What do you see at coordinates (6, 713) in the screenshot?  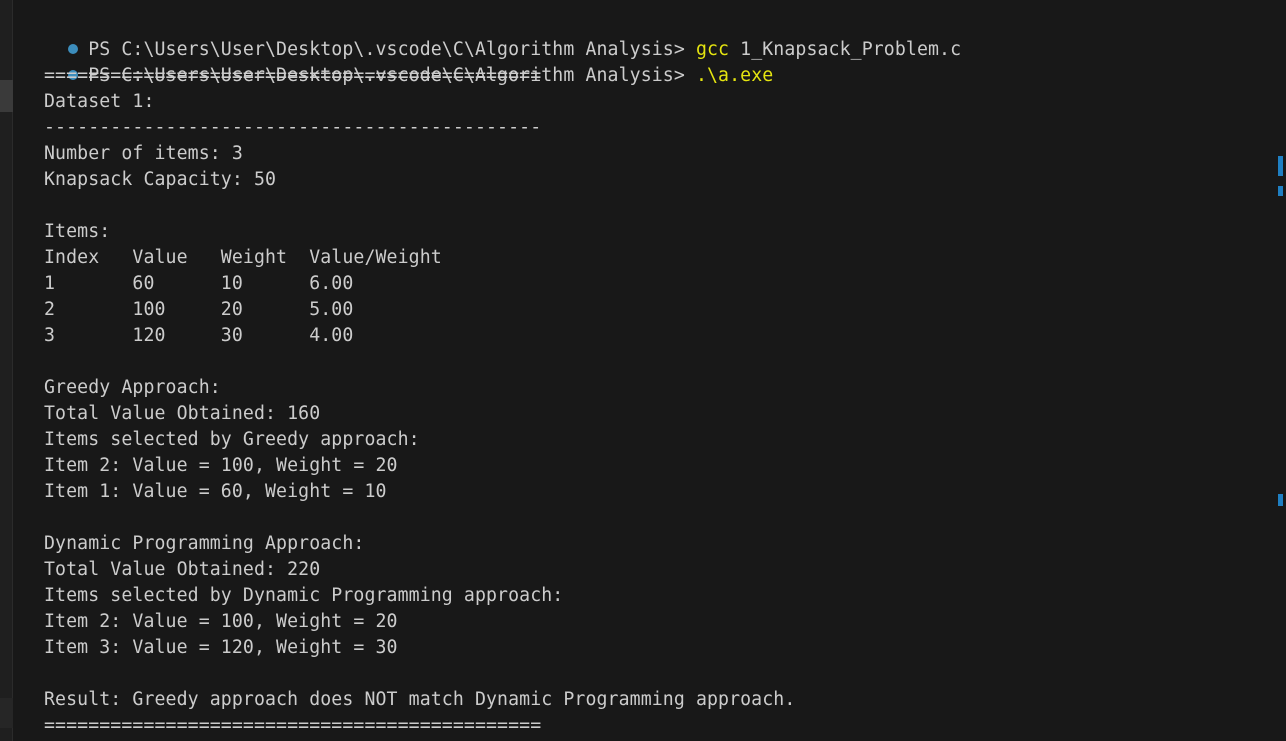 I see `gutter-bottom-marker` at bounding box center [6, 713].